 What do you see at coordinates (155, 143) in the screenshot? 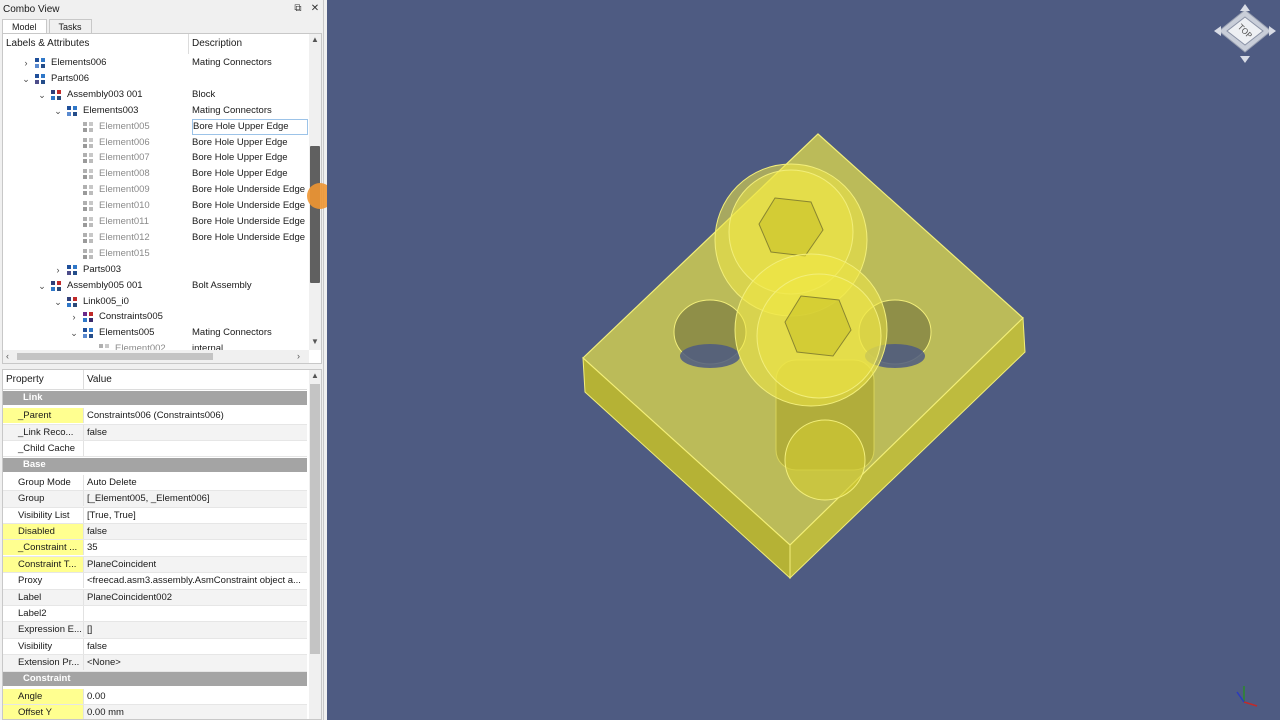
I see `tree-row: Element006 Bore Hole Upper Edge` at bounding box center [155, 143].